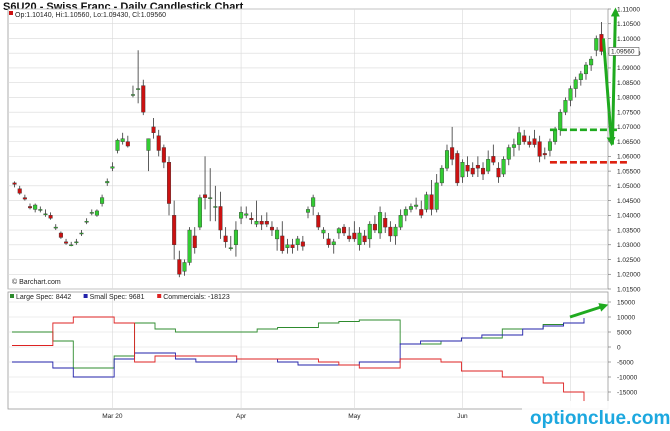 The image size is (670, 431). What do you see at coordinates (623, 52) in the screenshot?
I see `current-price-label: 1.09560` at bounding box center [623, 52].